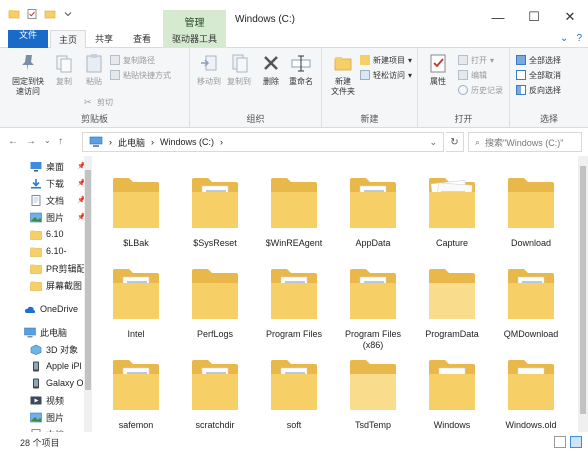 Image resolution: width=588 pixels, height=452 pixels. Describe the element at coordinates (13, 141) in the screenshot. I see `back-arrow-icon: ←` at that location.